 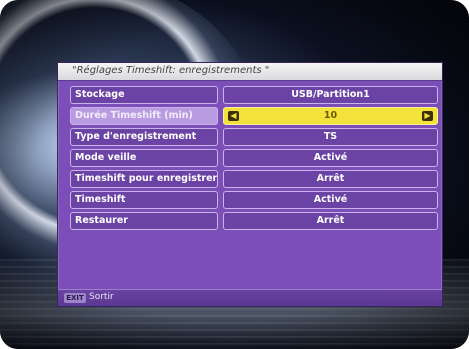 I want to click on setting-value: TS, so click(x=330, y=137).